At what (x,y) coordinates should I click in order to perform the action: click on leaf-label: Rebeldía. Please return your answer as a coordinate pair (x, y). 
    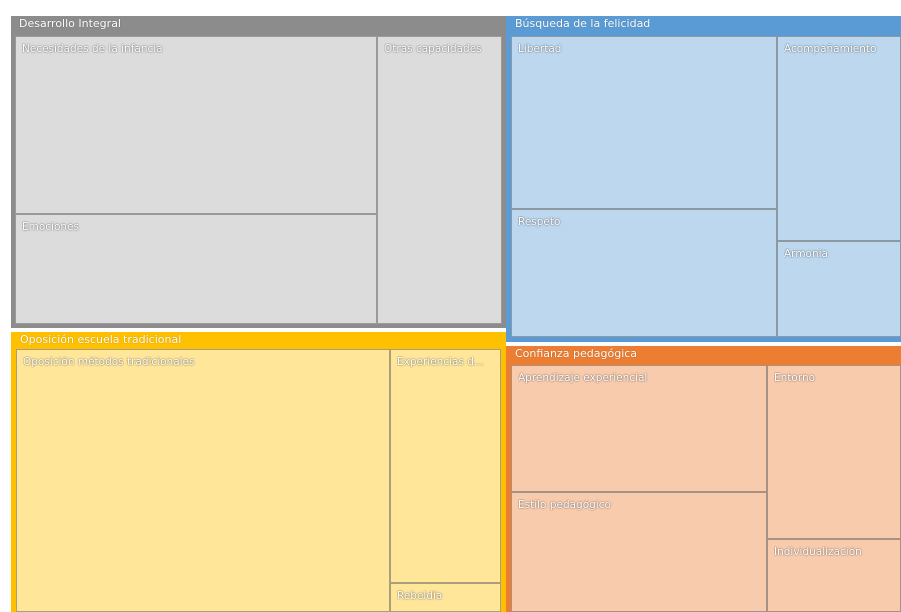
    Looking at the image, I should click on (420, 596).